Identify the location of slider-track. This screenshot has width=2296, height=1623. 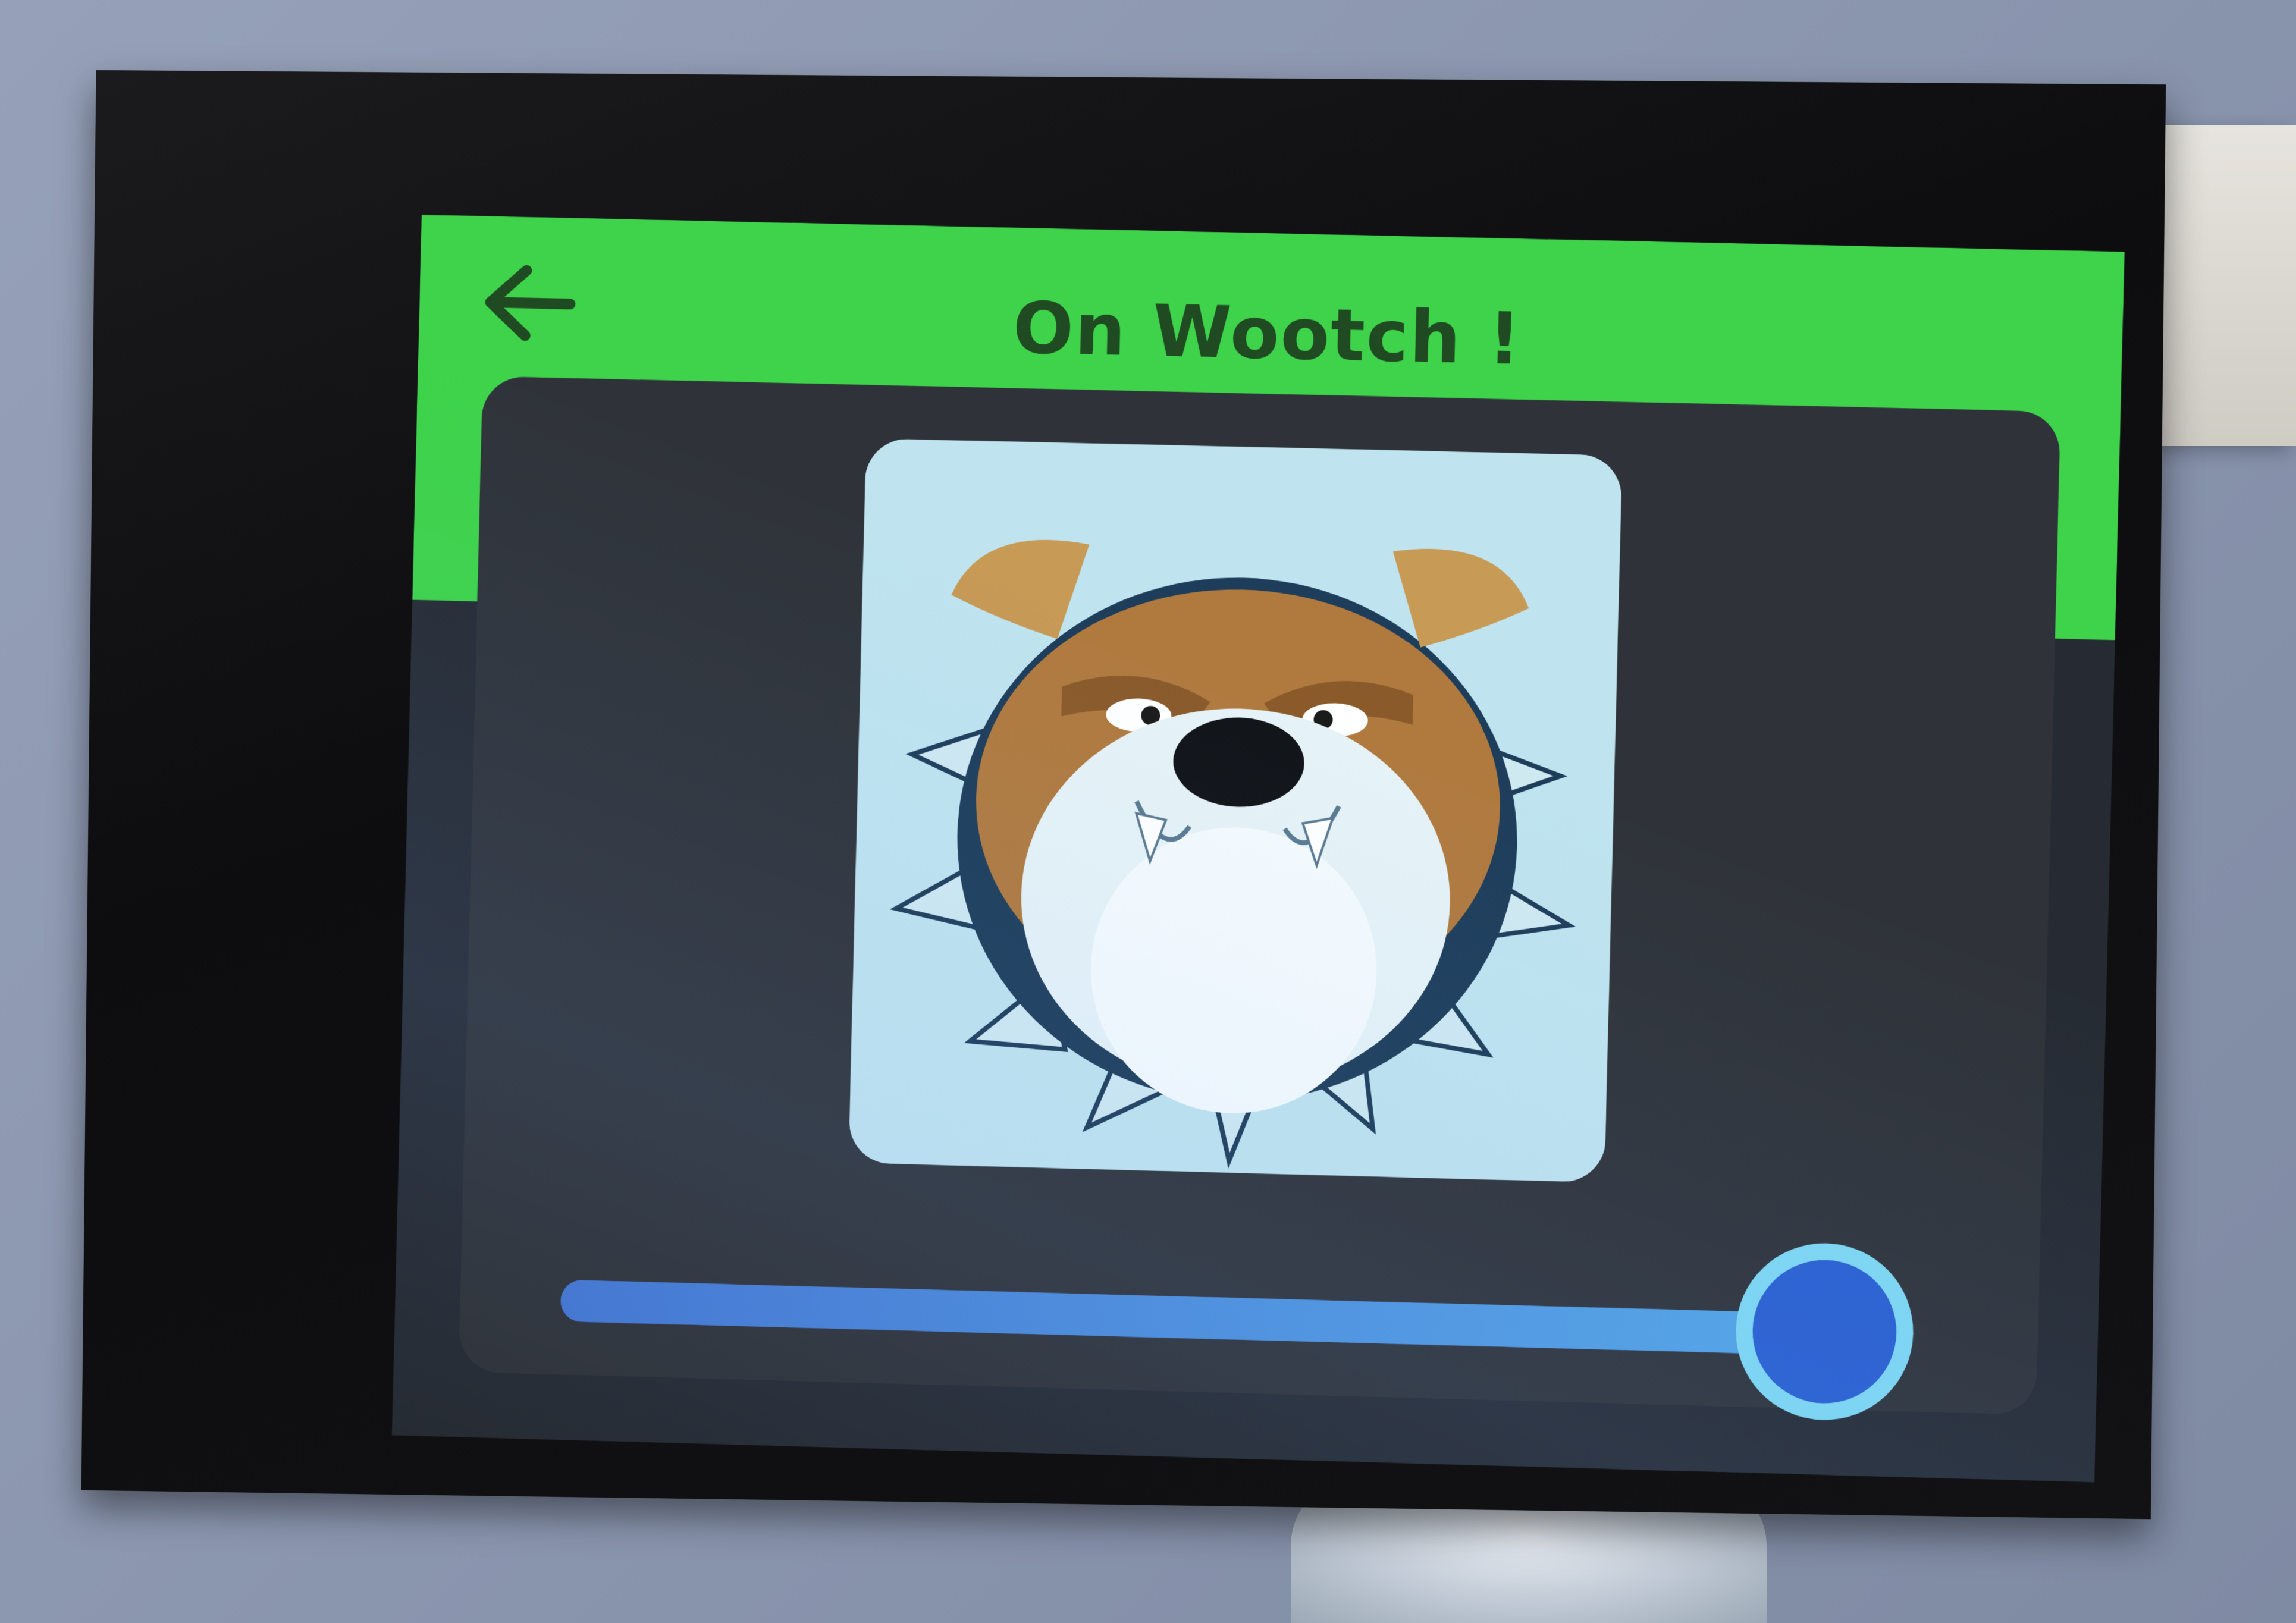
(1233, 1318).